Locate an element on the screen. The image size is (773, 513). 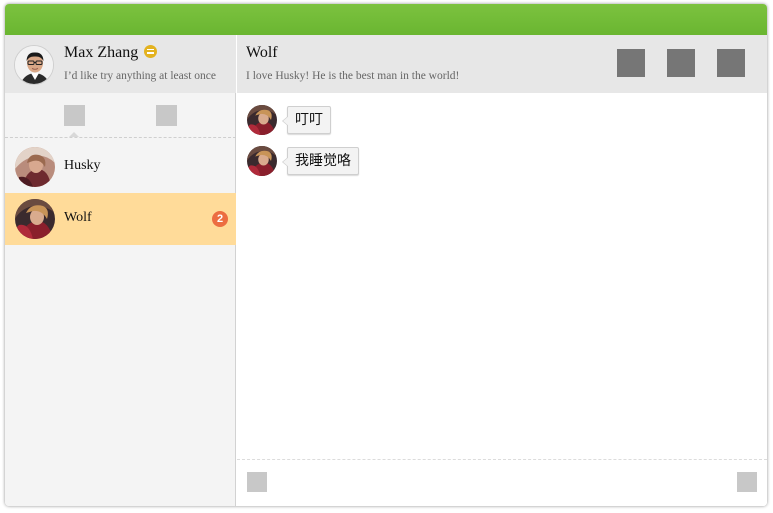
chat-title: Wolf is located at coordinates (262, 52).